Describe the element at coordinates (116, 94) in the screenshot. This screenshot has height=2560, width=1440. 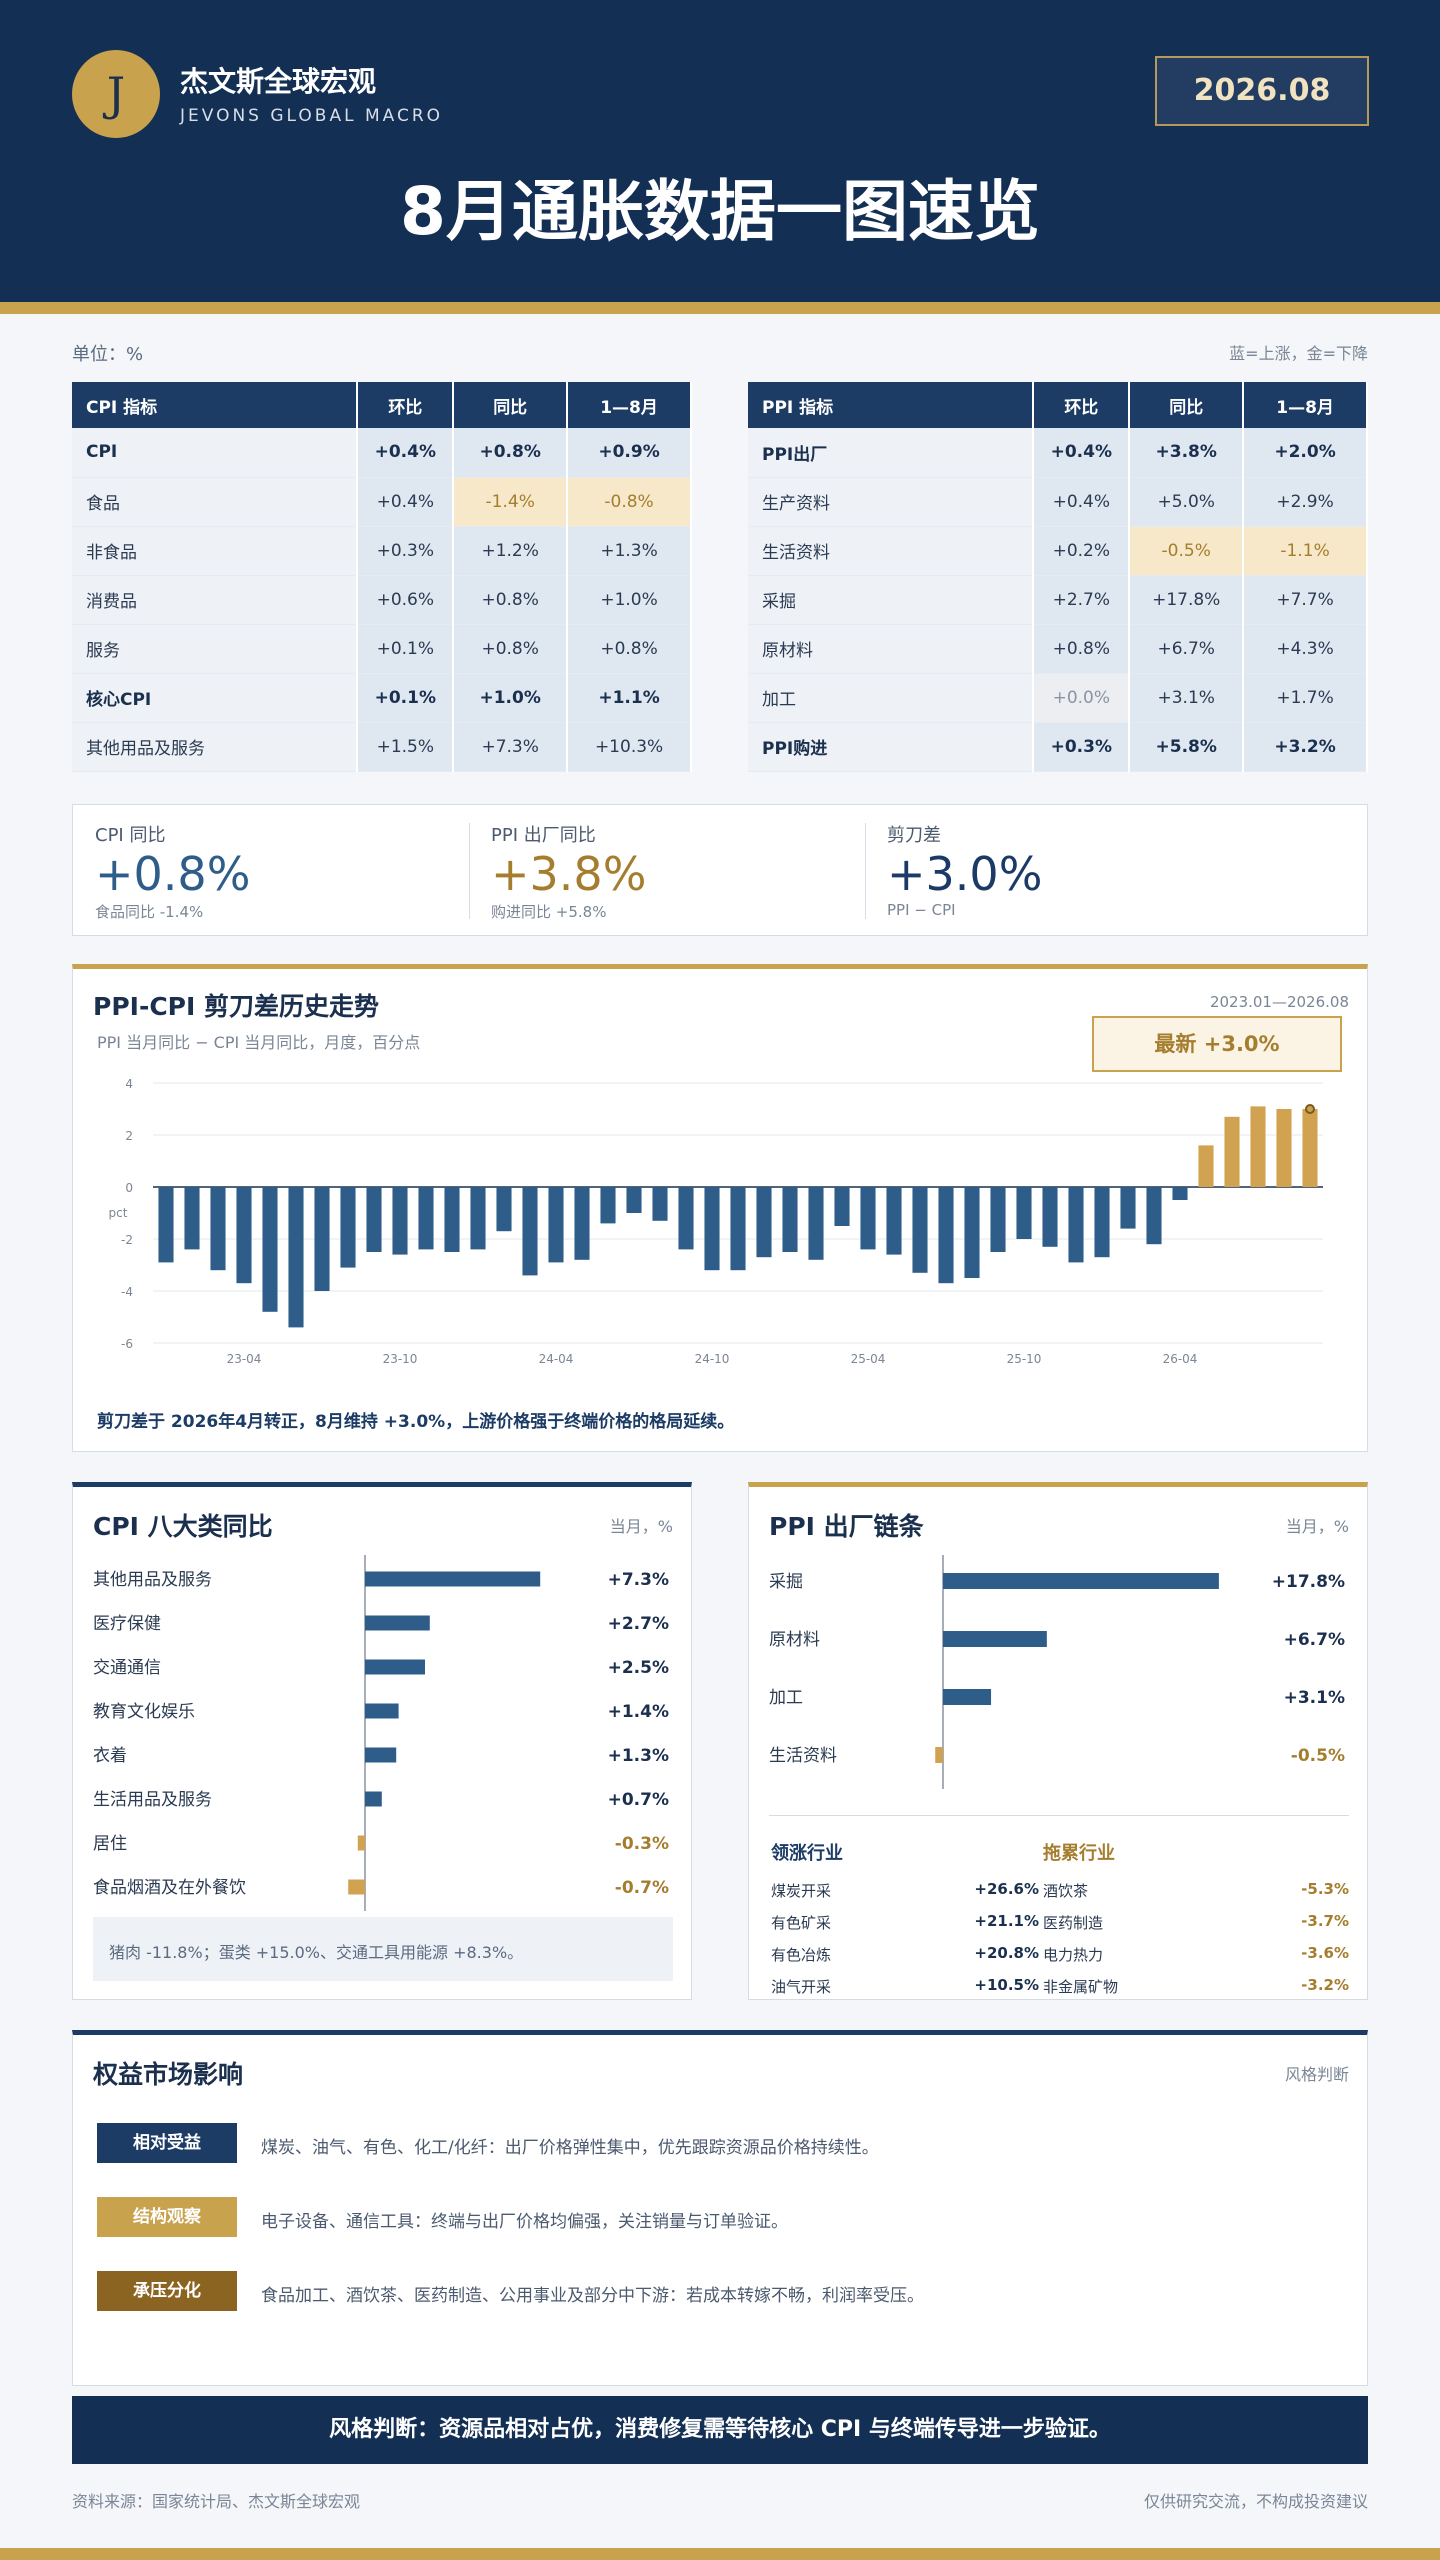
I see `brand-logo: J` at that location.